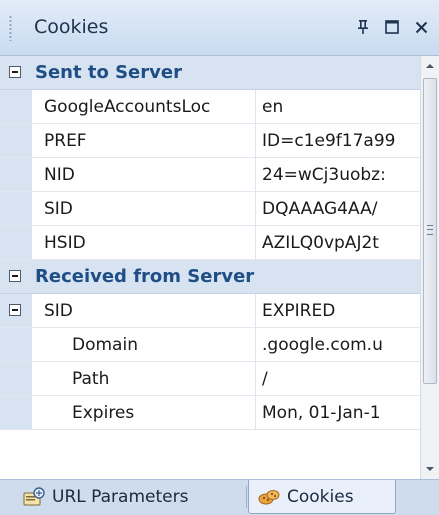  I want to click on scroll-down-button, so click(430, 469).